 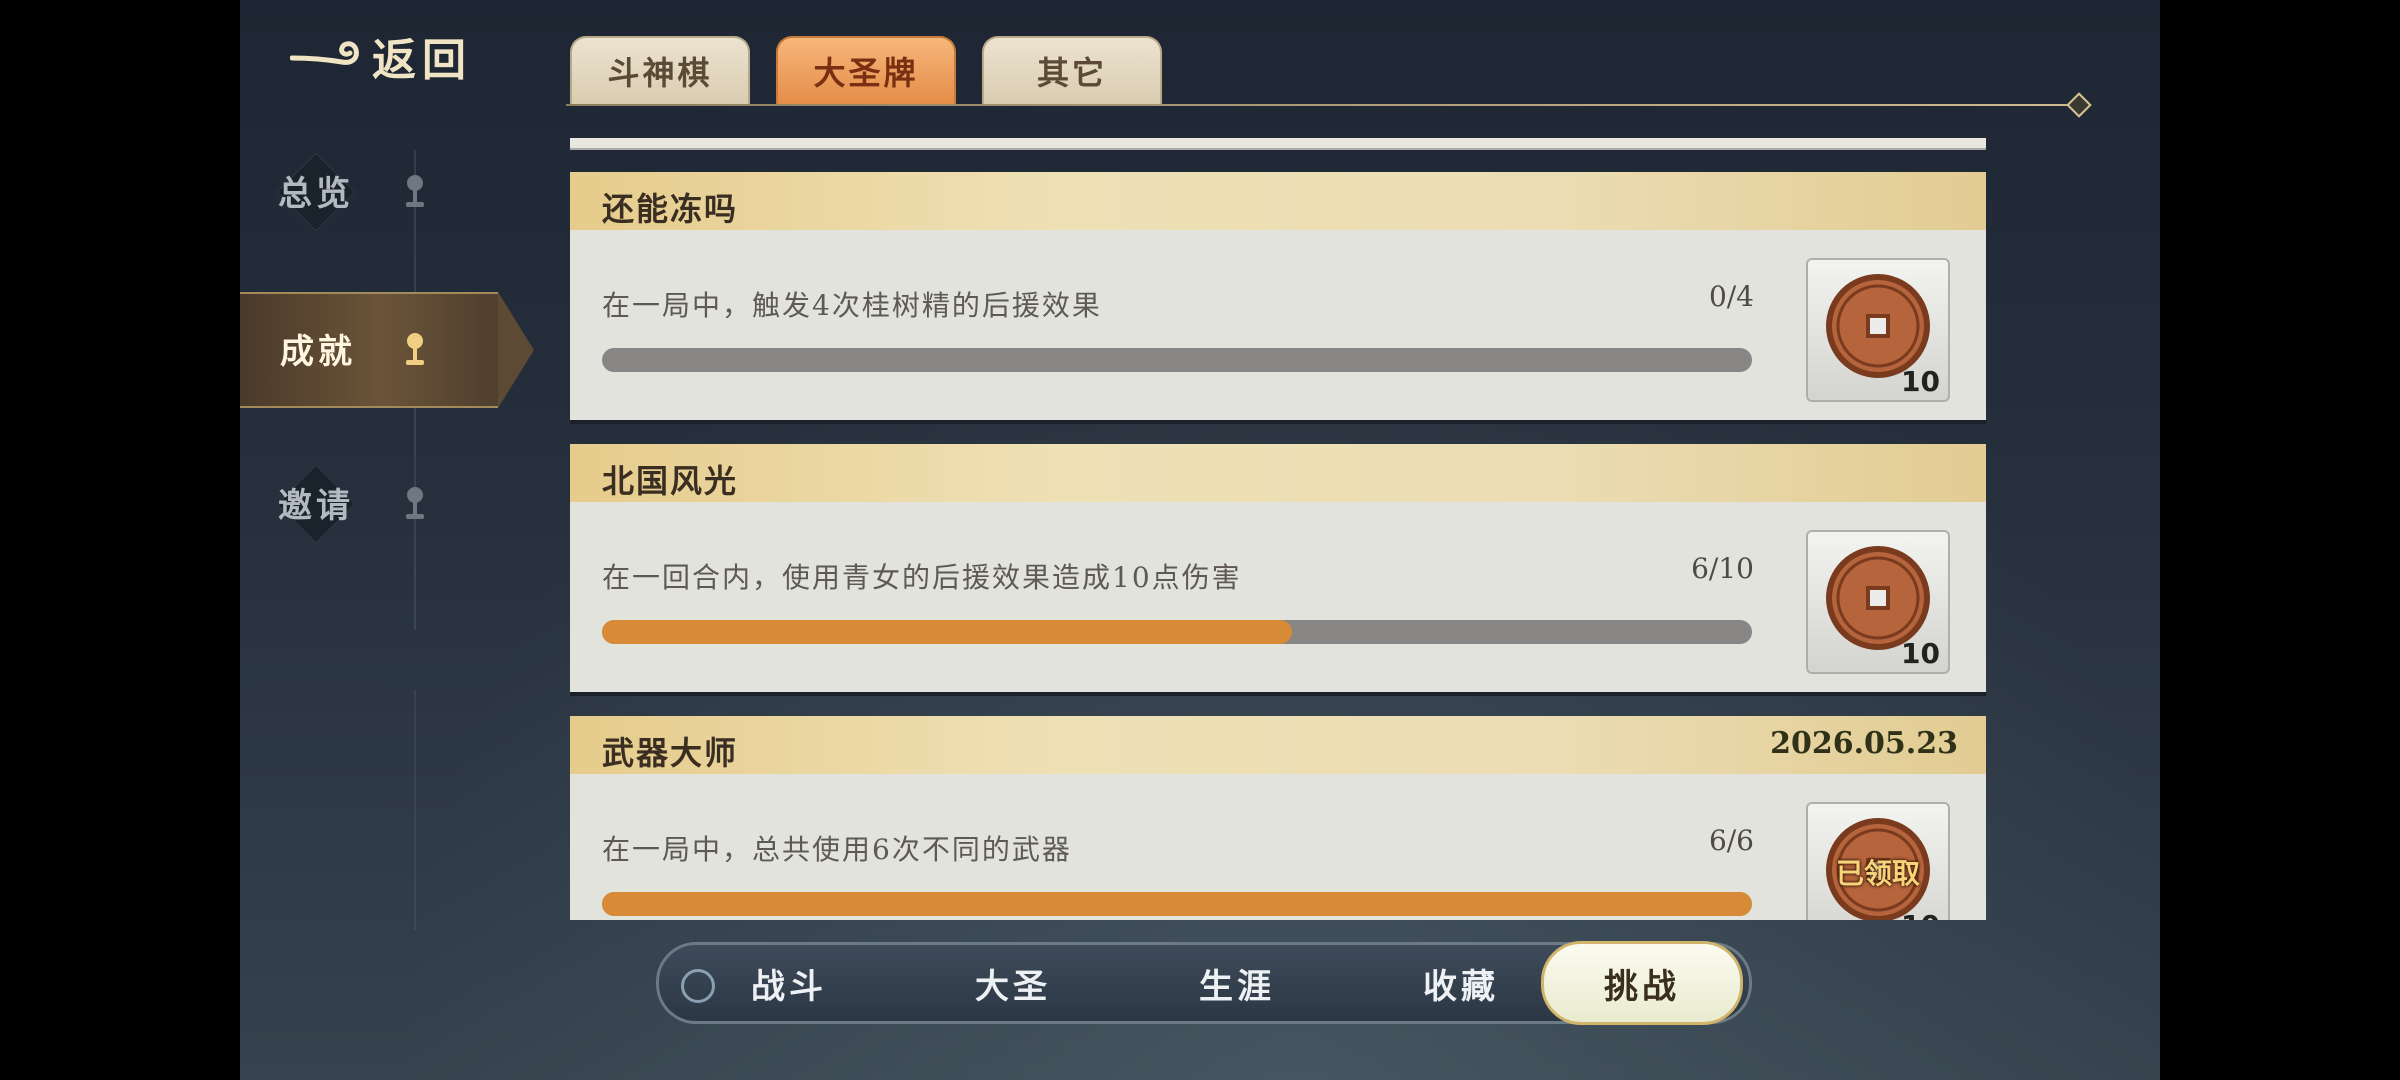 I want to click on swirl-arrow-icon, so click(x=324, y=53).